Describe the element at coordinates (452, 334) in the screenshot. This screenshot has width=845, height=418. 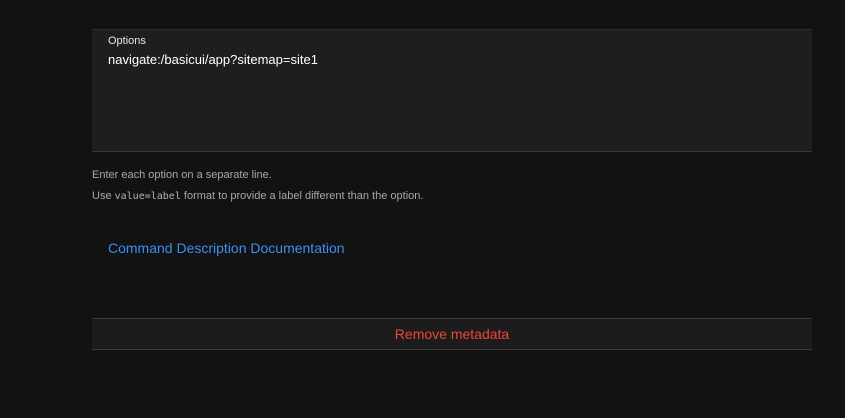
I see `remove-metadata-button: Remove metadata` at that location.